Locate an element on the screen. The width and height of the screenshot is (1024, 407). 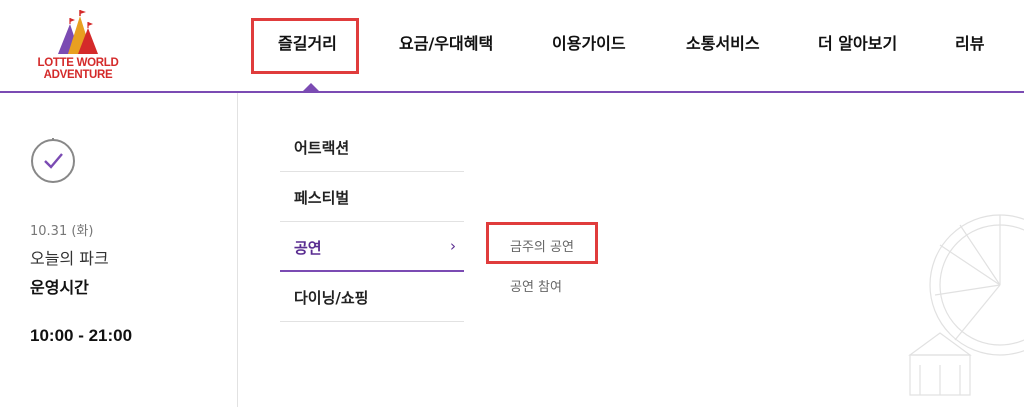
operating-hours-label: 운영시간 is located at coordinates (59, 287).